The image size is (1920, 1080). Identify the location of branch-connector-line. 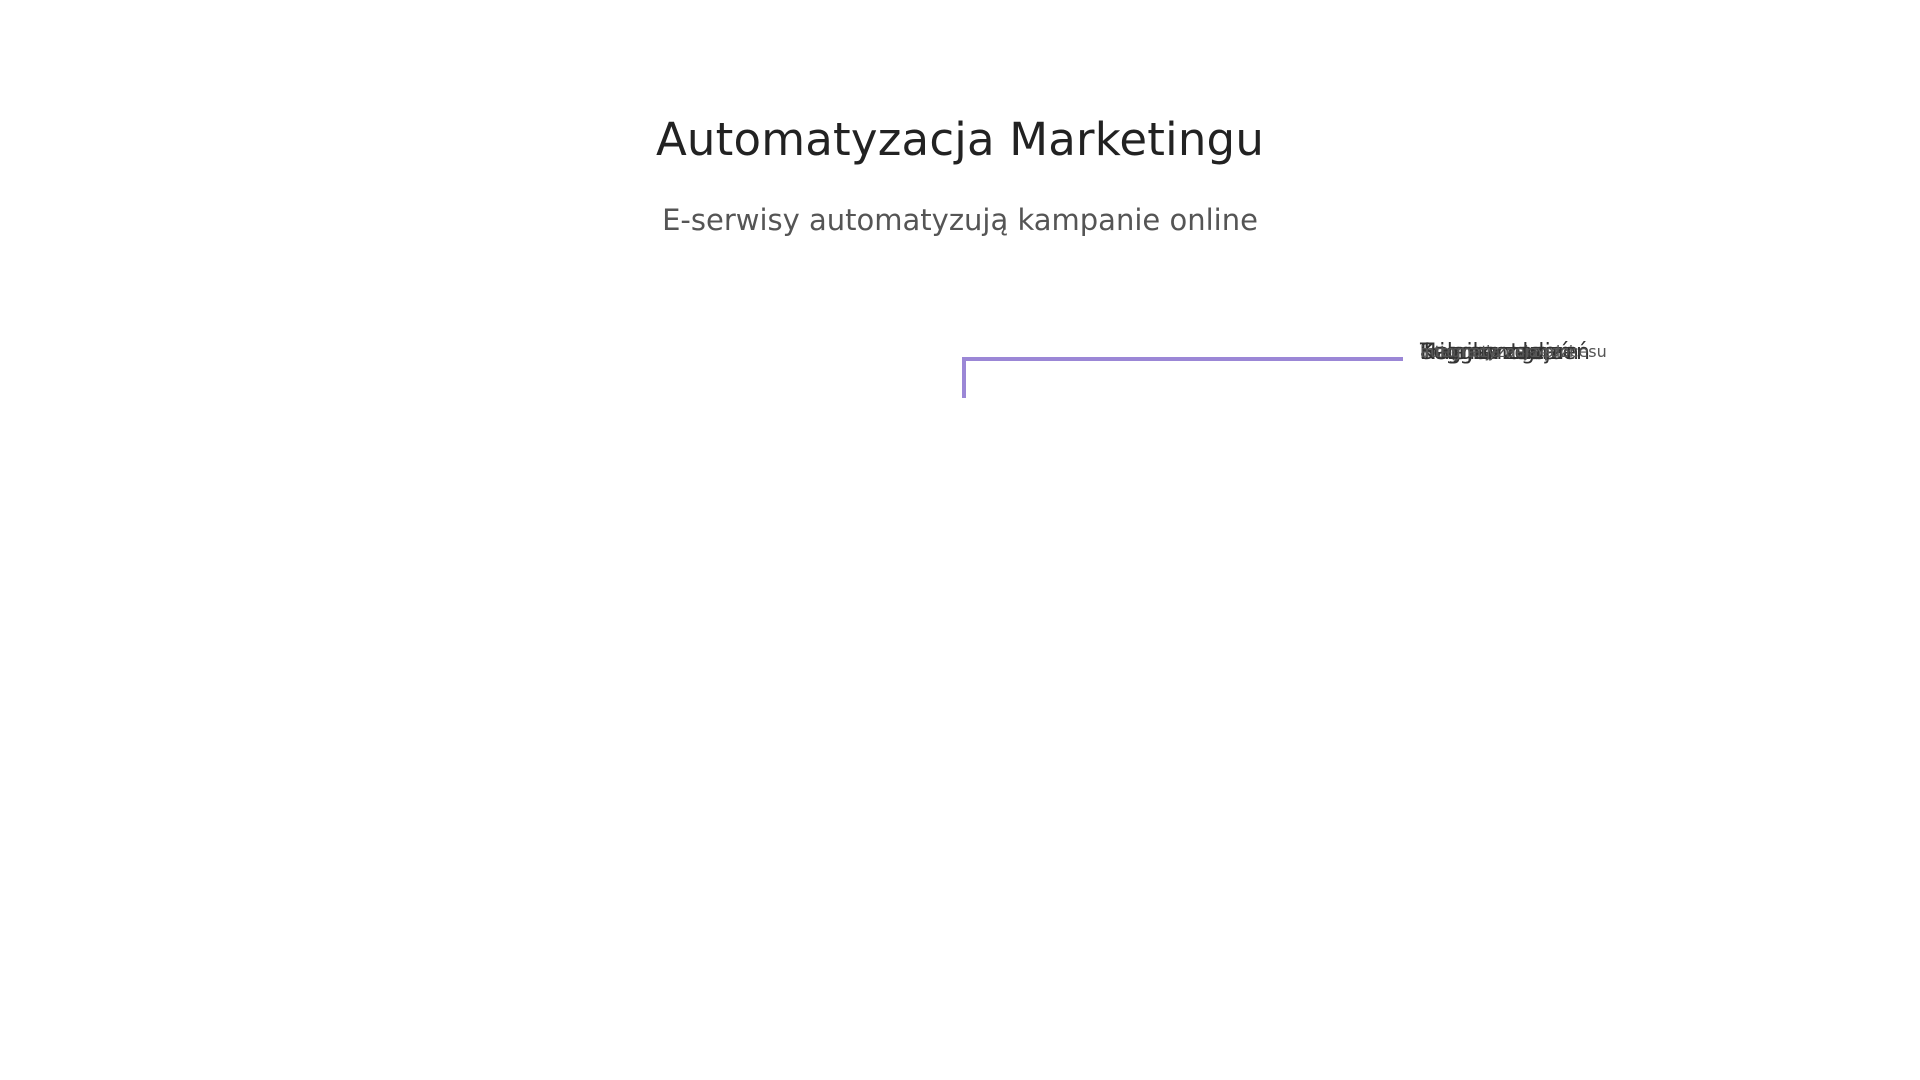
(1182, 377).